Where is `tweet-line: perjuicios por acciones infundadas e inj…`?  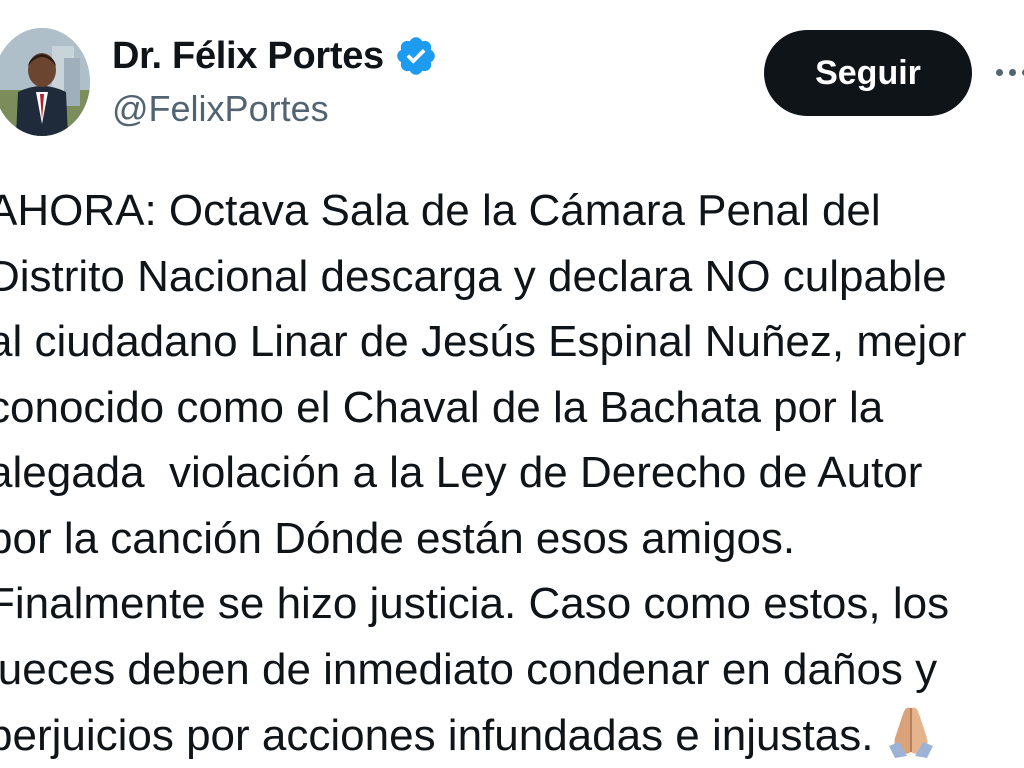
tweet-line: perjuicios por acciones infundadas e inj… is located at coordinates (437, 735).